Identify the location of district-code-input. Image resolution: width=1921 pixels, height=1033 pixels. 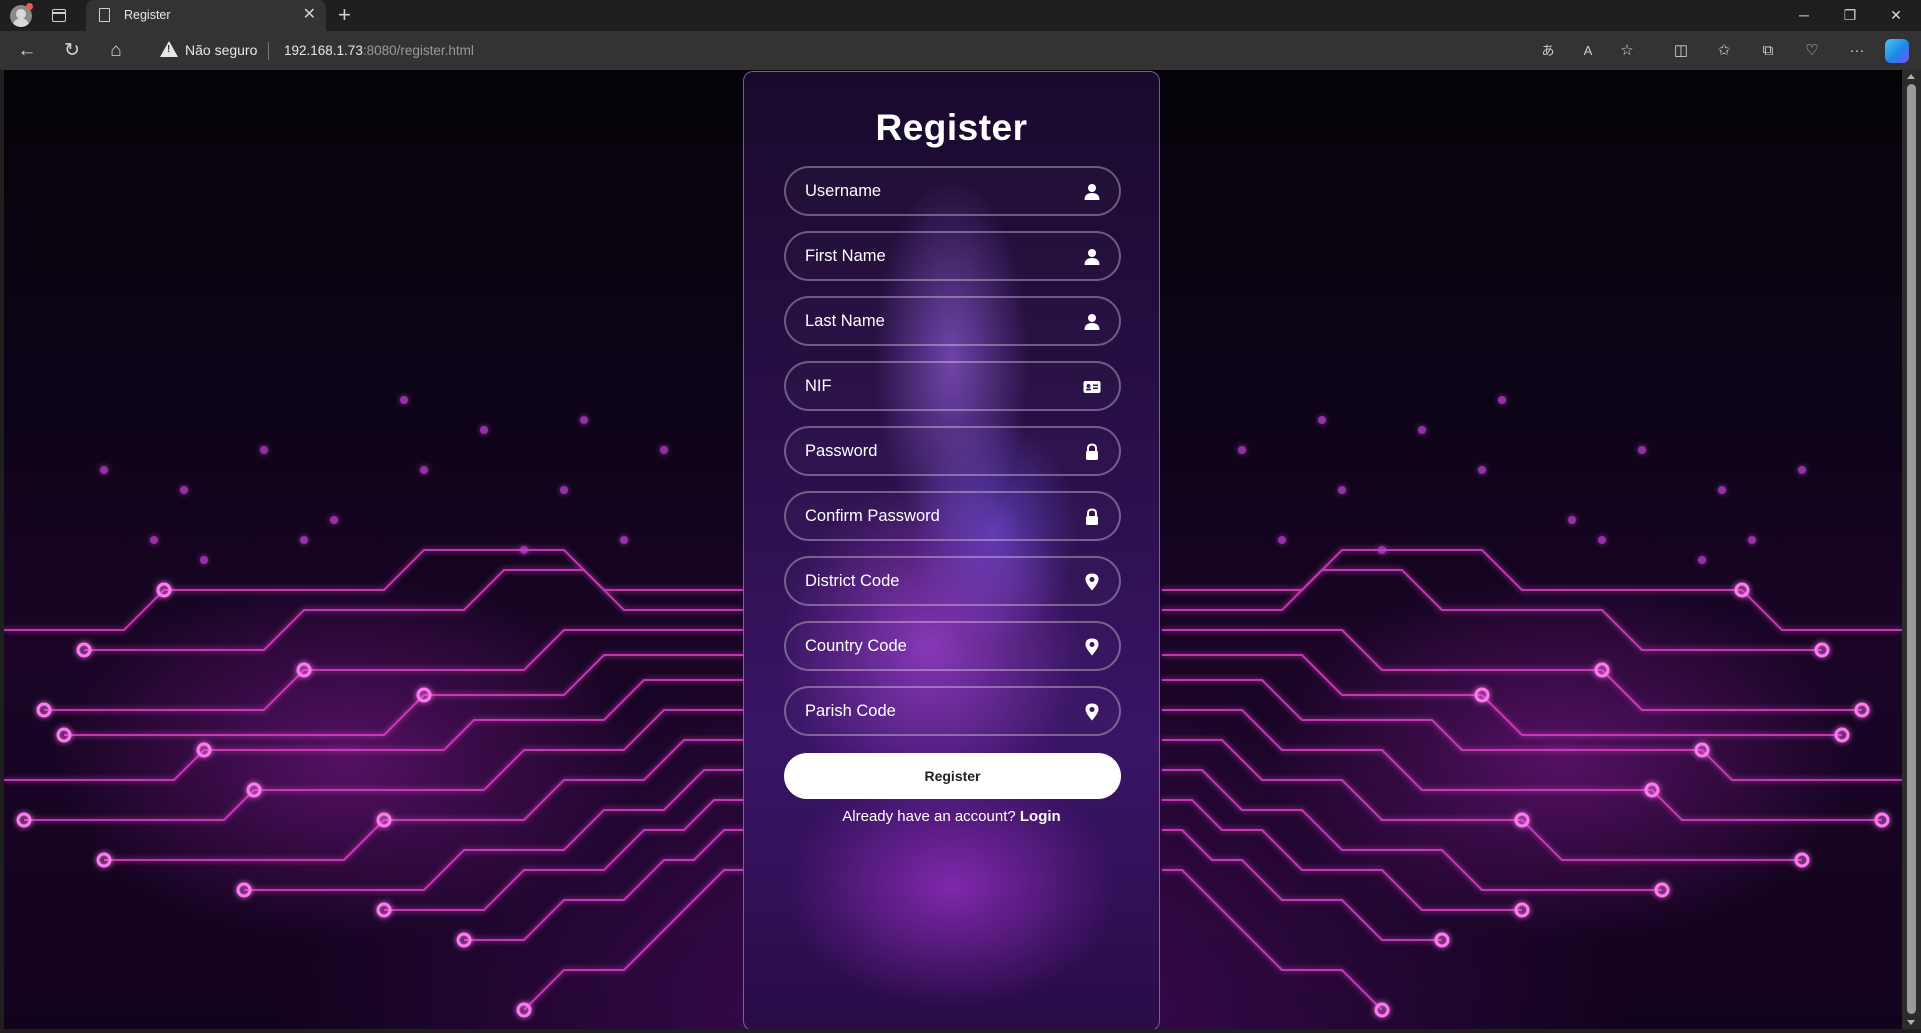
(952, 581).